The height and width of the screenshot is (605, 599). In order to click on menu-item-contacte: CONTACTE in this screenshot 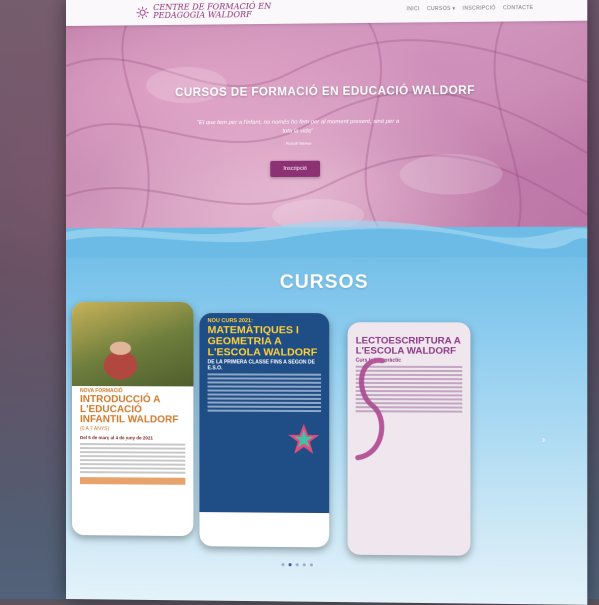, I will do `click(518, 8)`.